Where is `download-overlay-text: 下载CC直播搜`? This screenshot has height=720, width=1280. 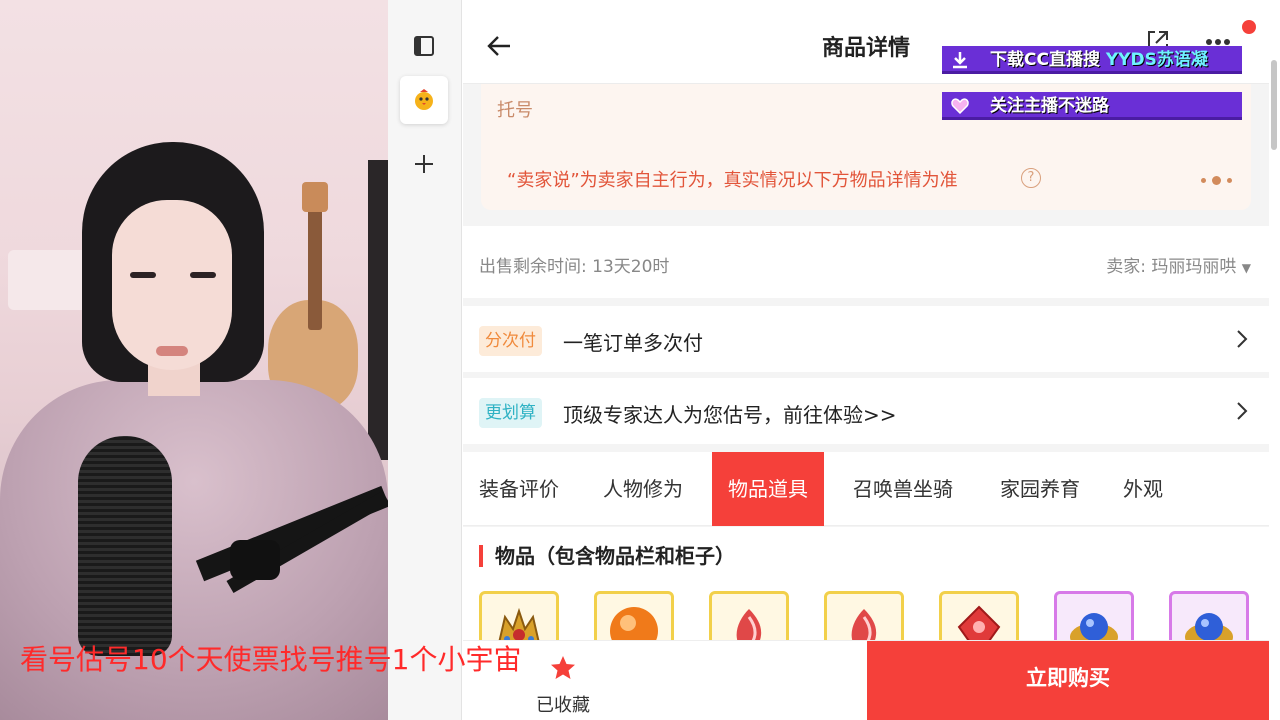
download-overlay-text: 下载CC直播搜 is located at coordinates (1048, 60).